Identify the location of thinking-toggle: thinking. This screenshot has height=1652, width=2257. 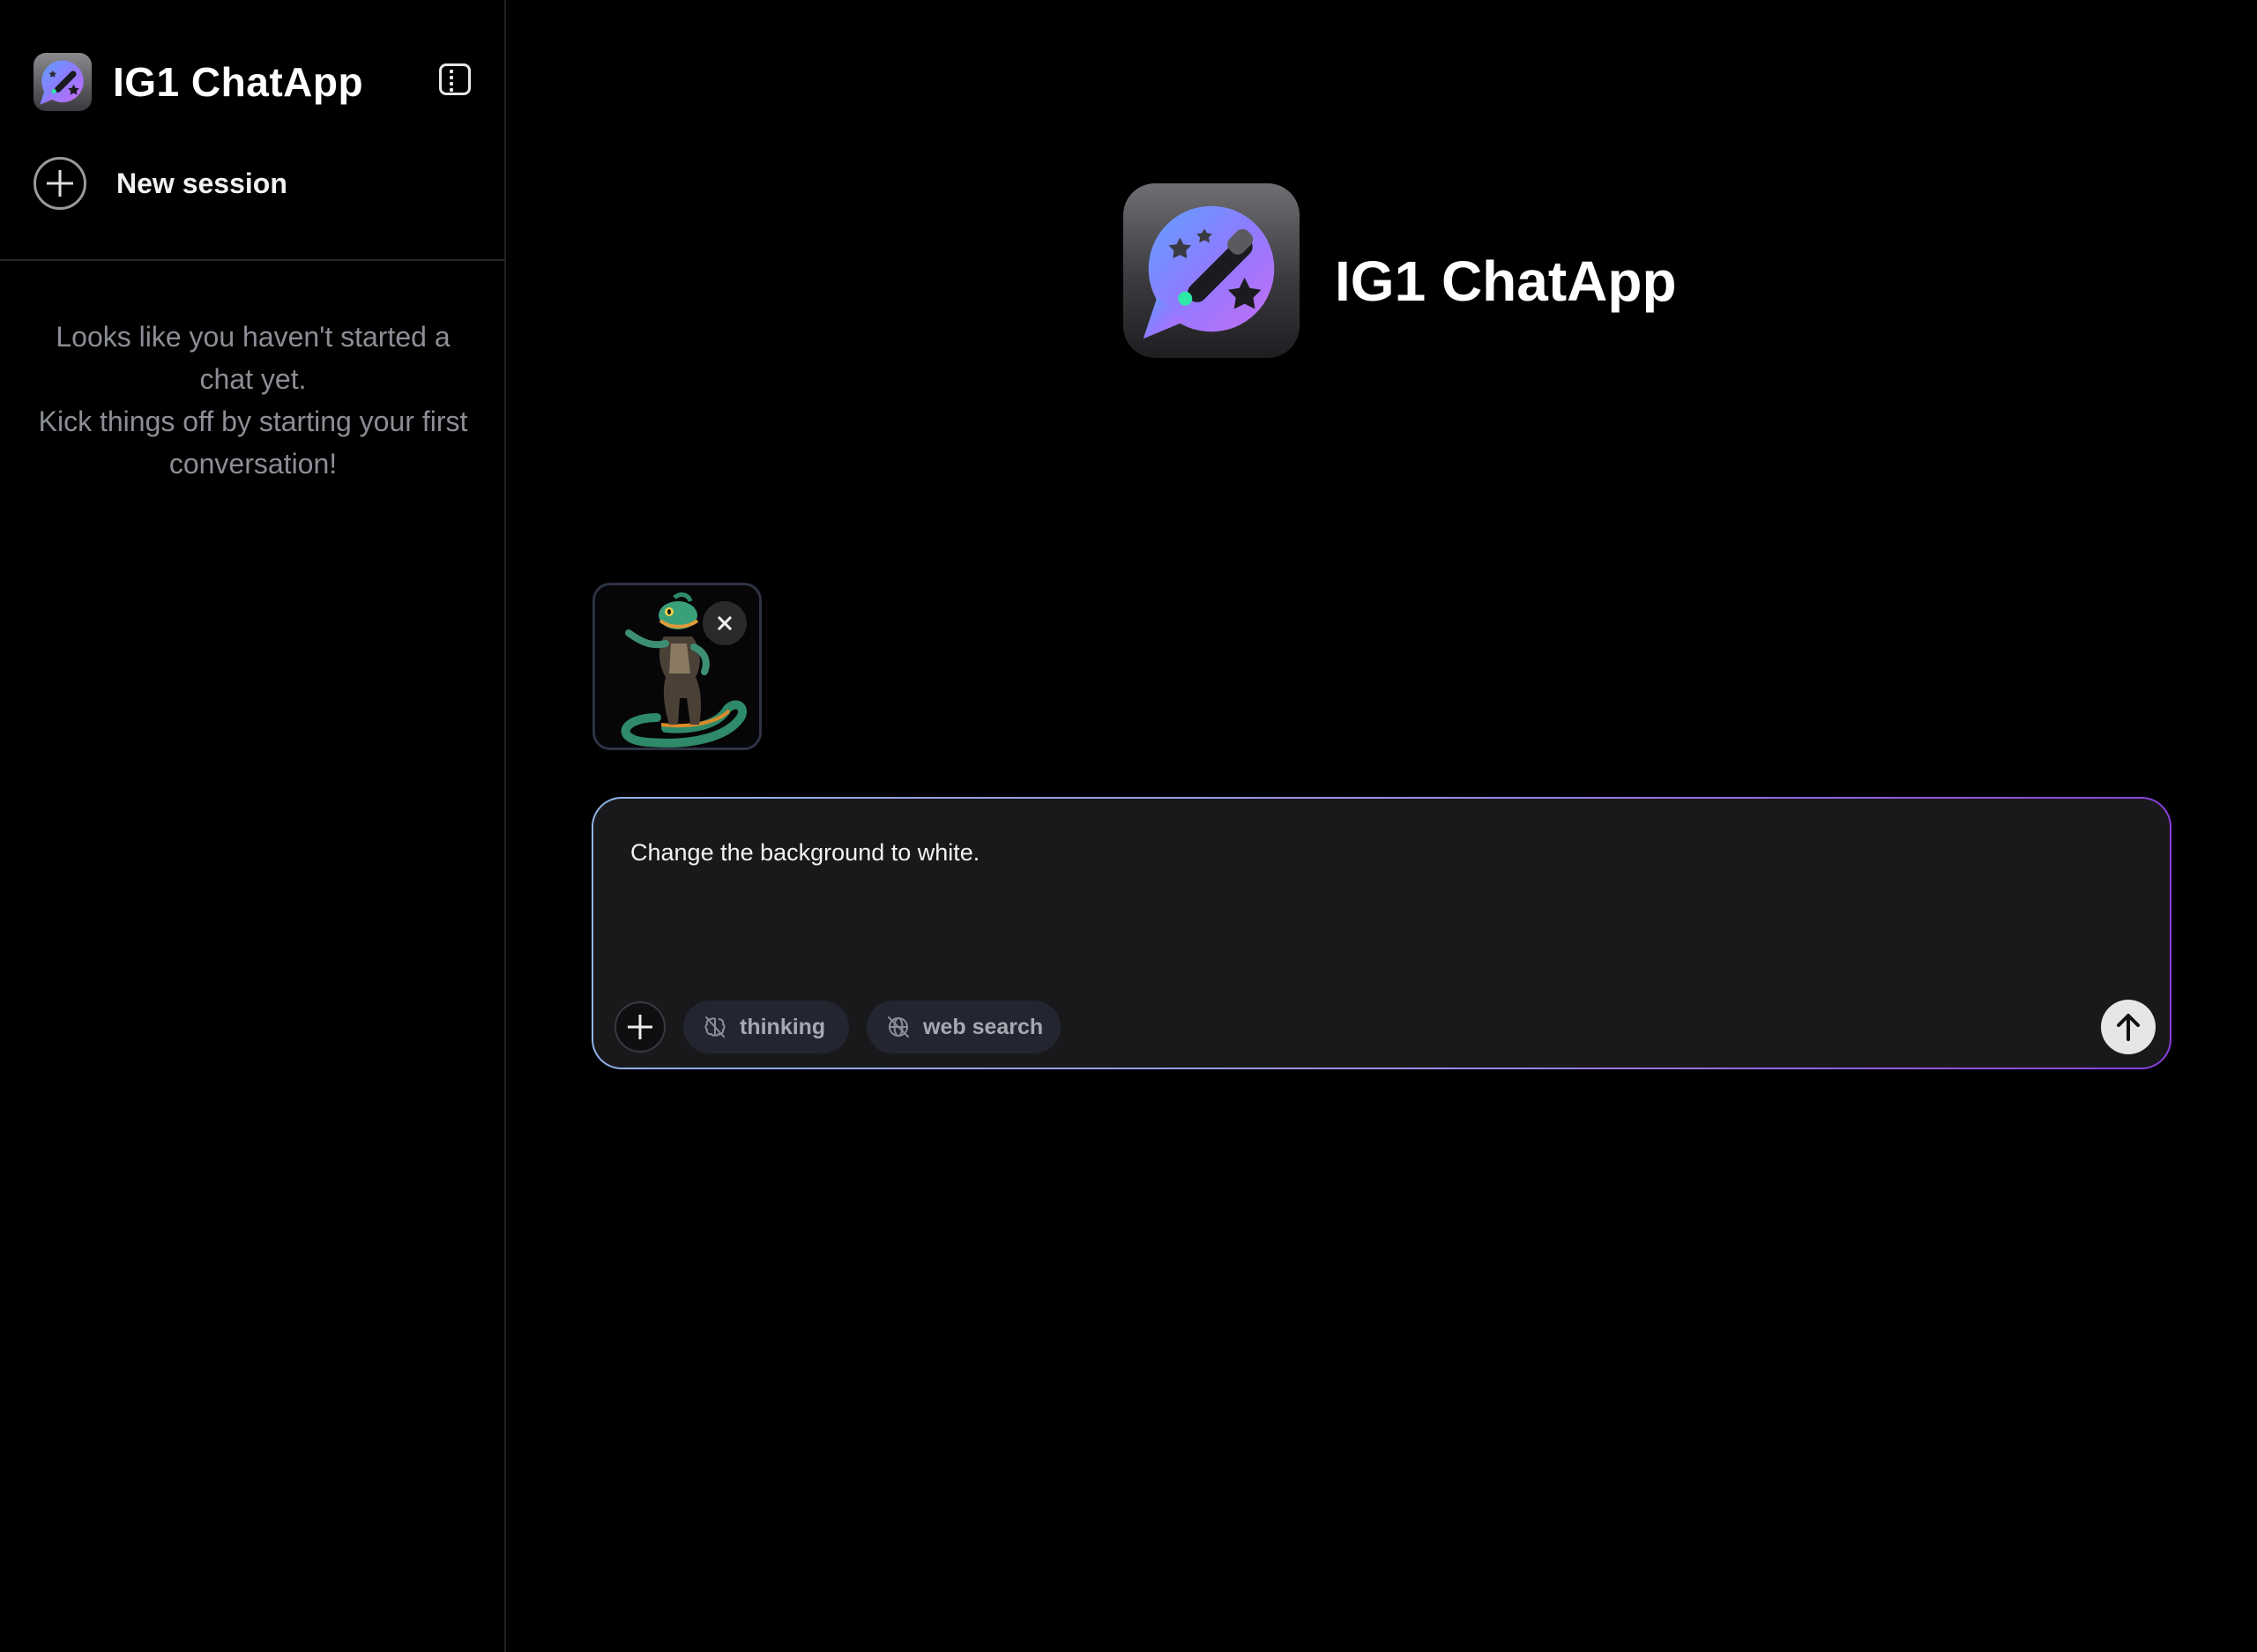
(766, 1027).